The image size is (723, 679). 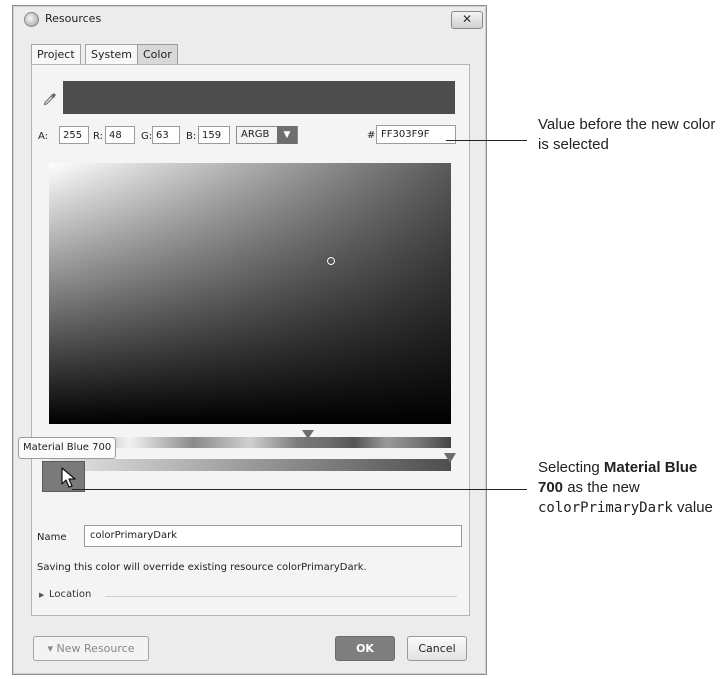 What do you see at coordinates (91, 648) in the screenshot?
I see `new-resource-button: ▾ New Resource` at bounding box center [91, 648].